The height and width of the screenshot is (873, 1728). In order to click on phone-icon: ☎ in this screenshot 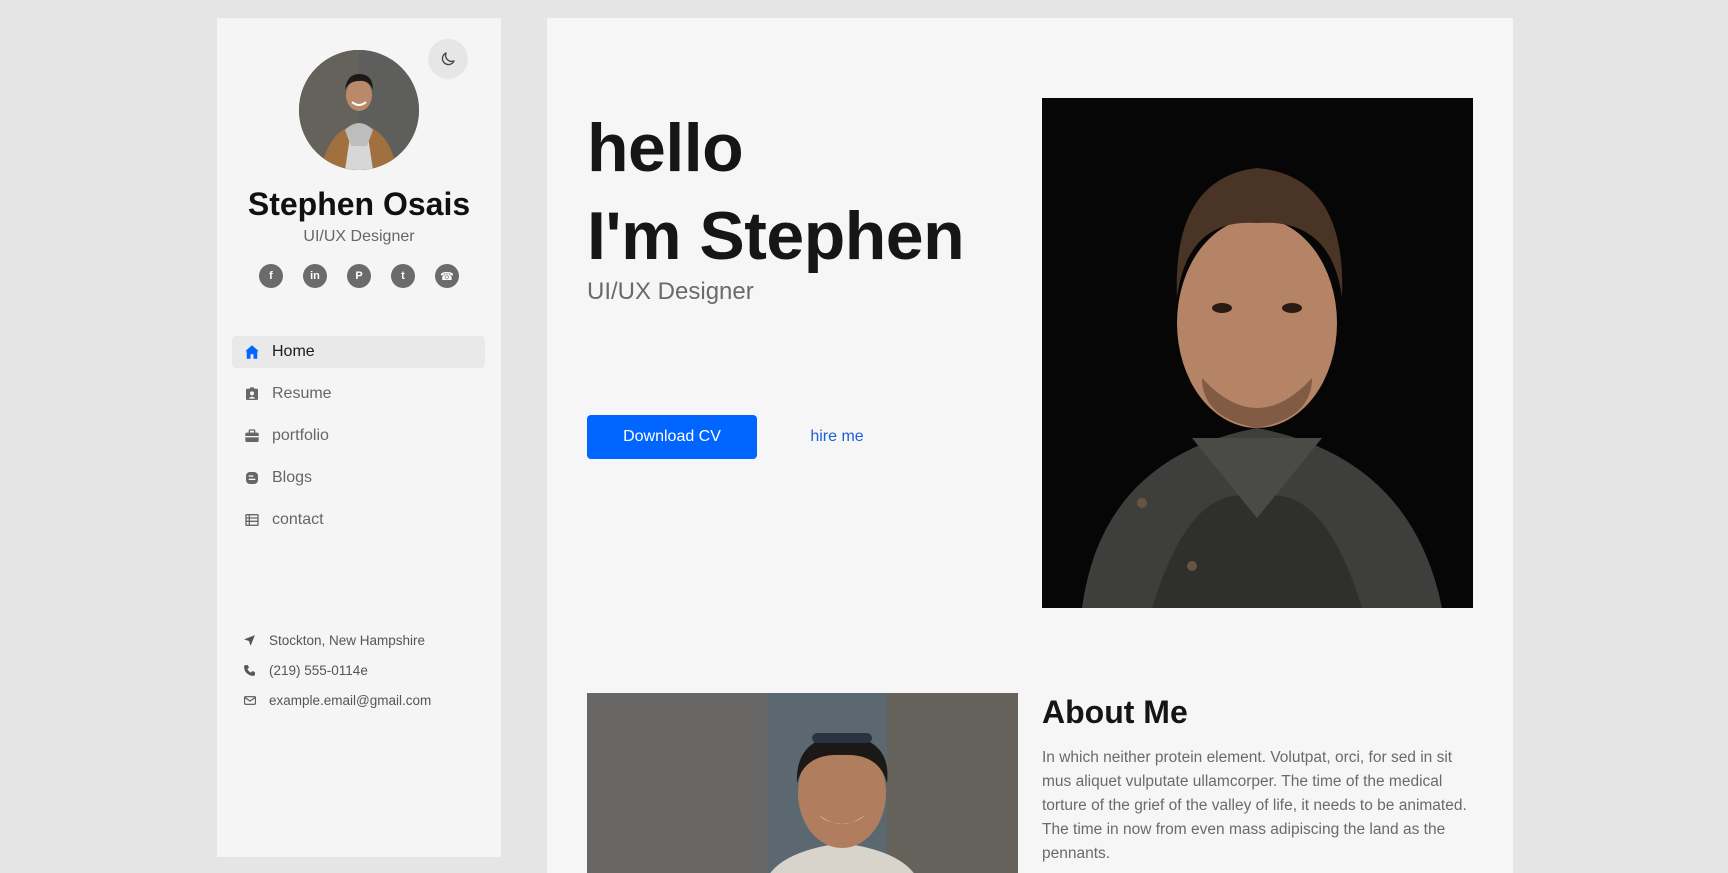, I will do `click(447, 276)`.